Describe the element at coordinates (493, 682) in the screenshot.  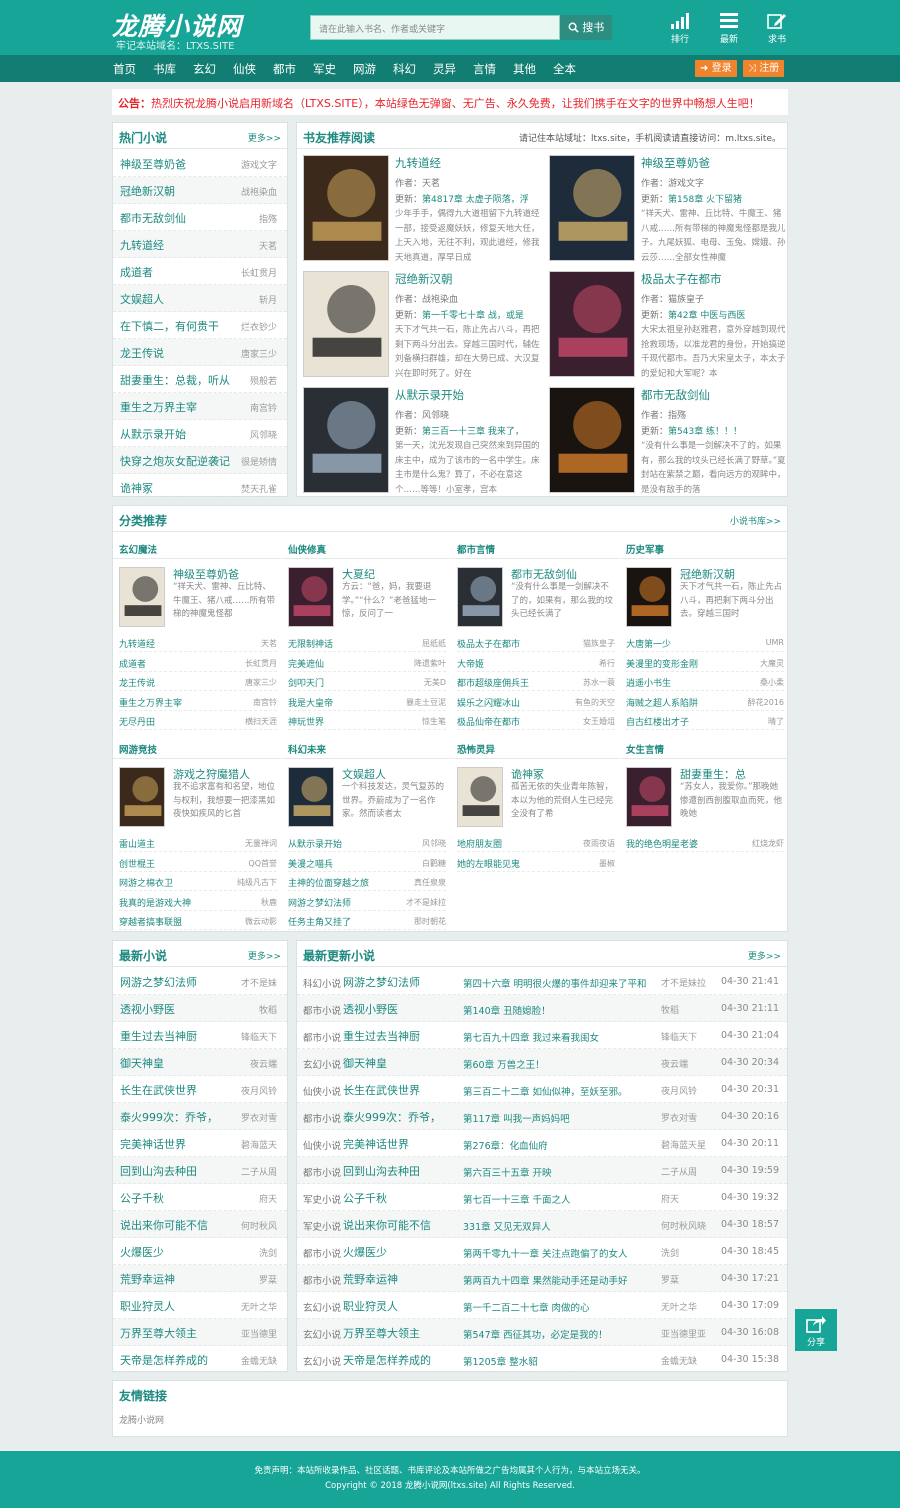
I see `book-title: 都市超级座佣兵王` at that location.